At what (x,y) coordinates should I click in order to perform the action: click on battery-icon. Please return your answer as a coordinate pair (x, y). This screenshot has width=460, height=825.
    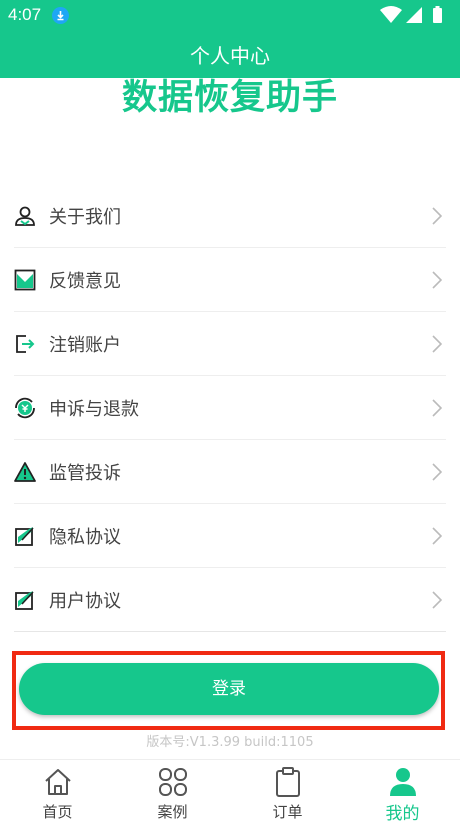
    Looking at the image, I should click on (437, 15).